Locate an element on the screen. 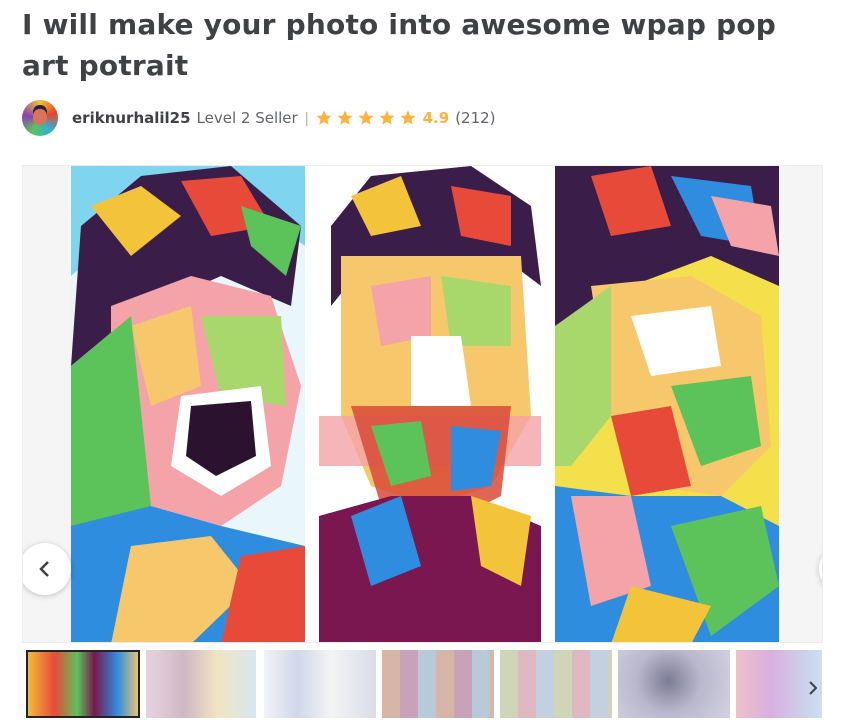 The width and height of the screenshot is (861, 725). seller-username: eriknurhalil25 is located at coordinates (131, 118).